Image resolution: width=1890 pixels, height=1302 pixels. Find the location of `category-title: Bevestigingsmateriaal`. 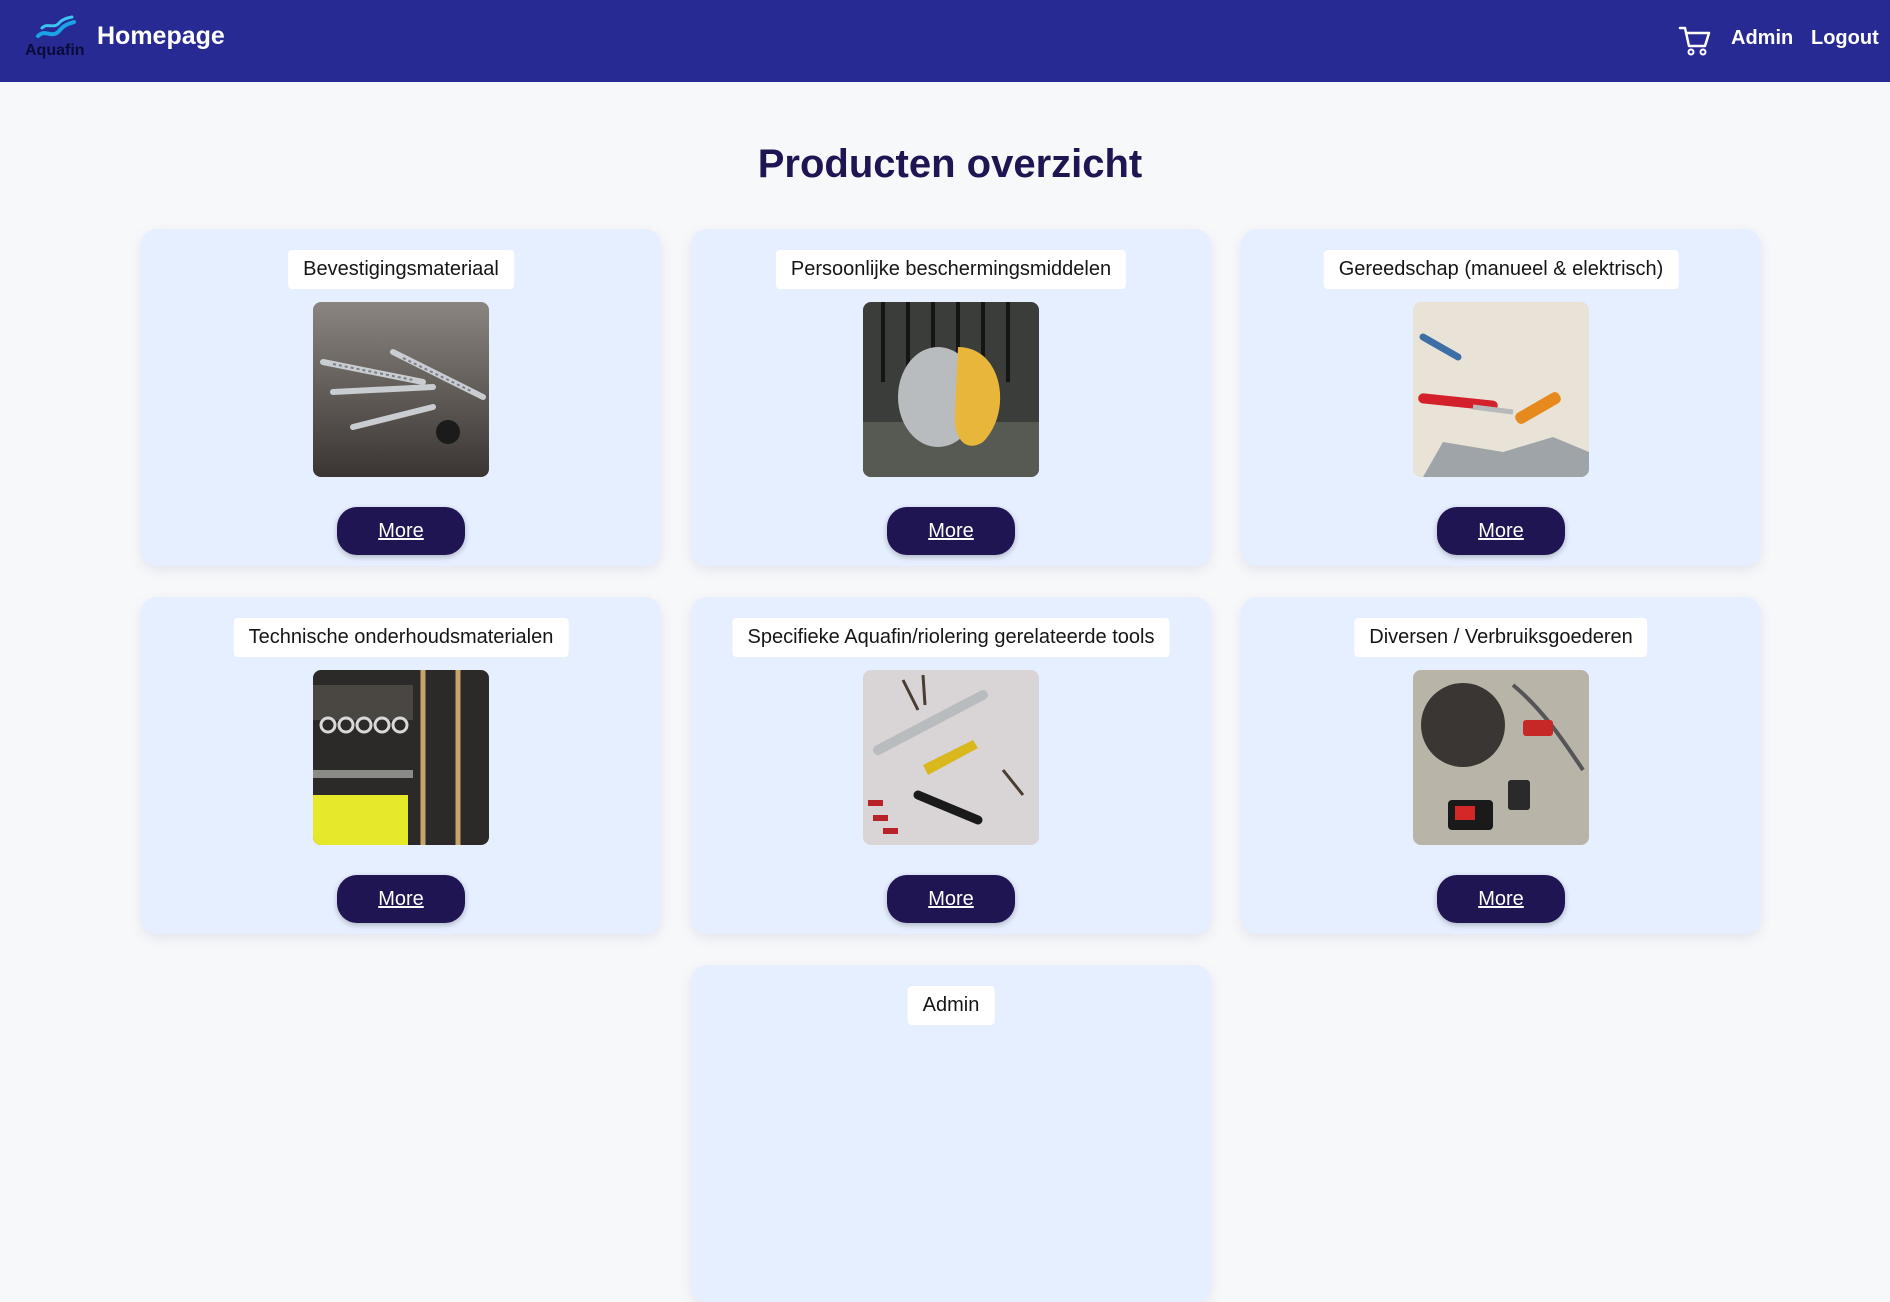

category-title: Bevestigingsmateriaal is located at coordinates (401, 269).